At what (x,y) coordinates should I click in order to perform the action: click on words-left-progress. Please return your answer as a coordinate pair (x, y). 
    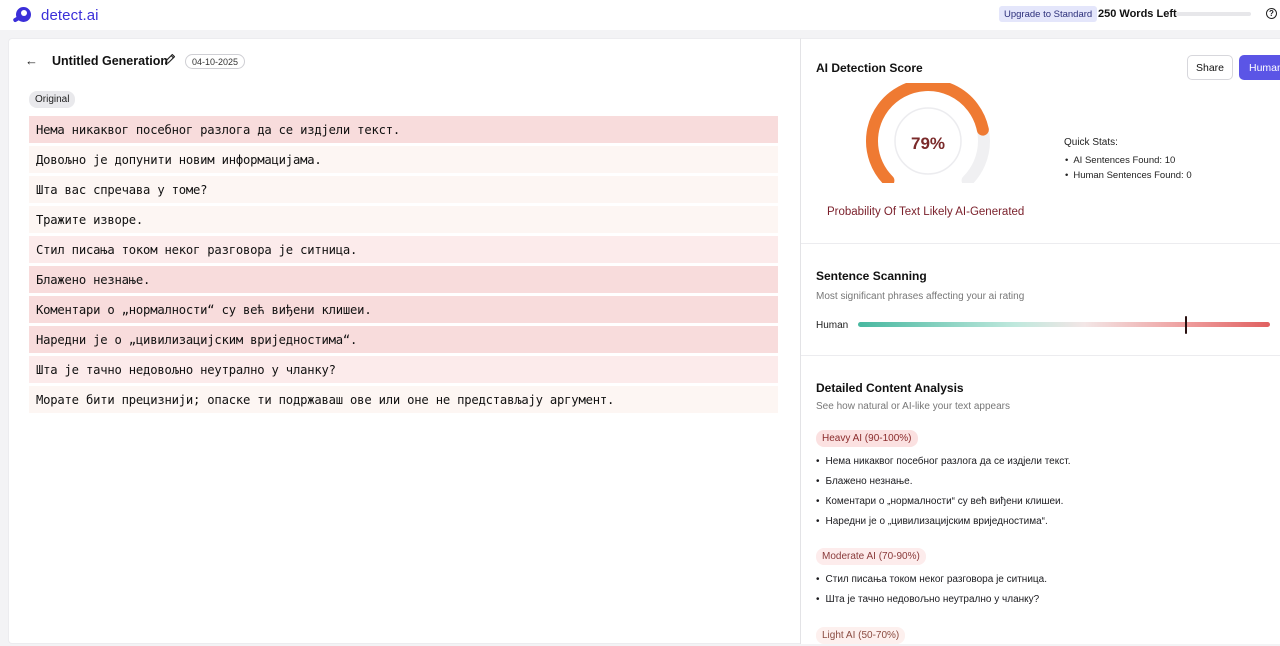
    Looking at the image, I should click on (1213, 14).